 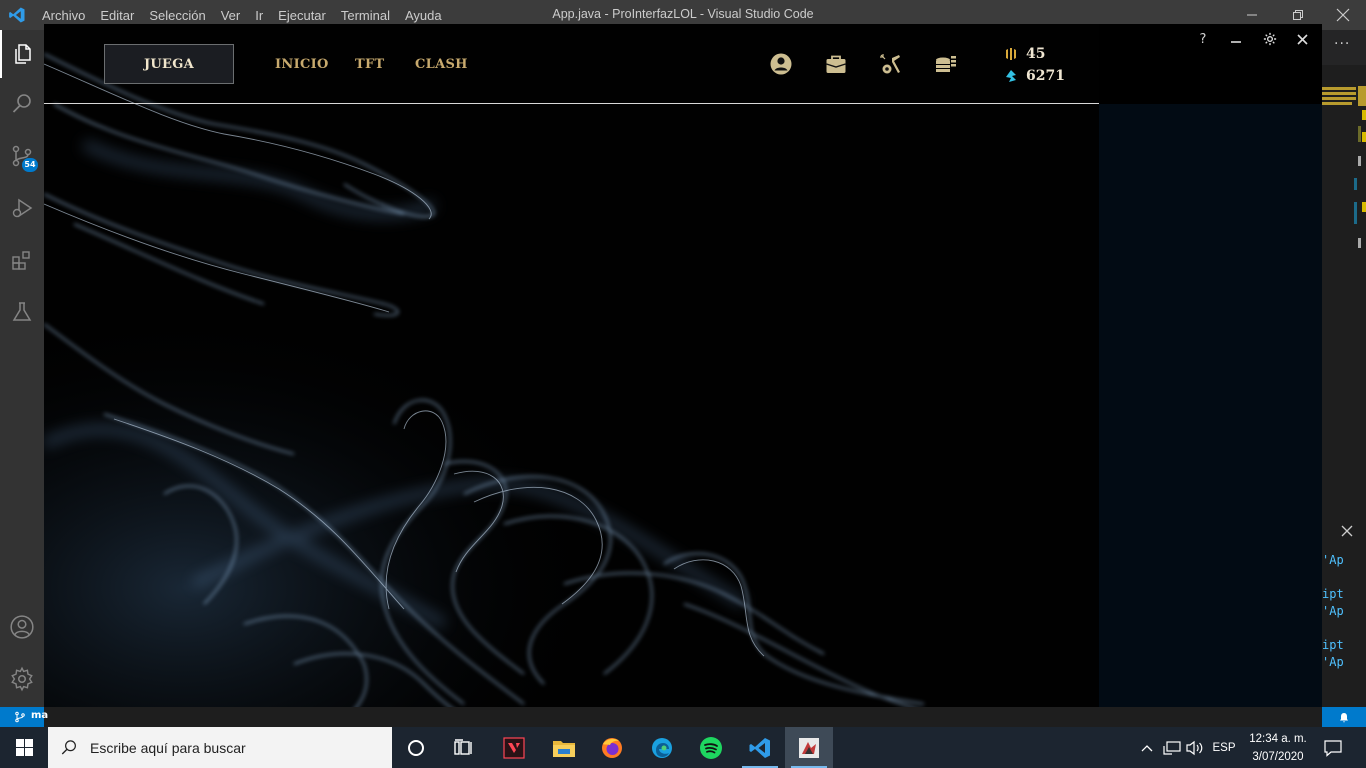 I want to click on notification-icon, so click(x=1333, y=748).